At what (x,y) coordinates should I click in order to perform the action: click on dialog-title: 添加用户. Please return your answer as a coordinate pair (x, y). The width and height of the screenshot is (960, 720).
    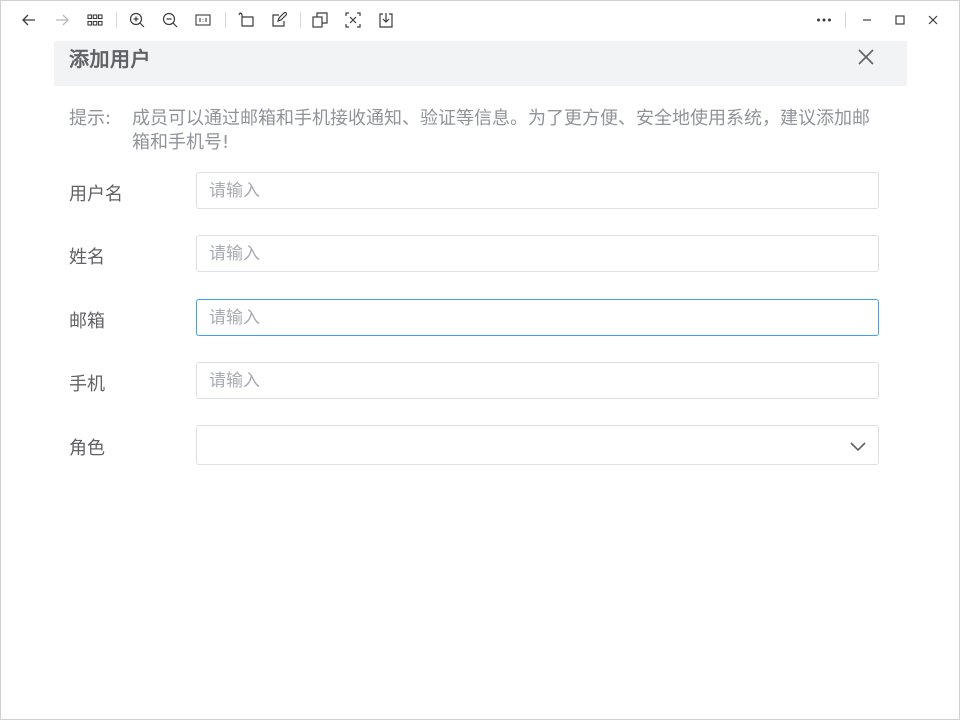
    Looking at the image, I should click on (110, 59).